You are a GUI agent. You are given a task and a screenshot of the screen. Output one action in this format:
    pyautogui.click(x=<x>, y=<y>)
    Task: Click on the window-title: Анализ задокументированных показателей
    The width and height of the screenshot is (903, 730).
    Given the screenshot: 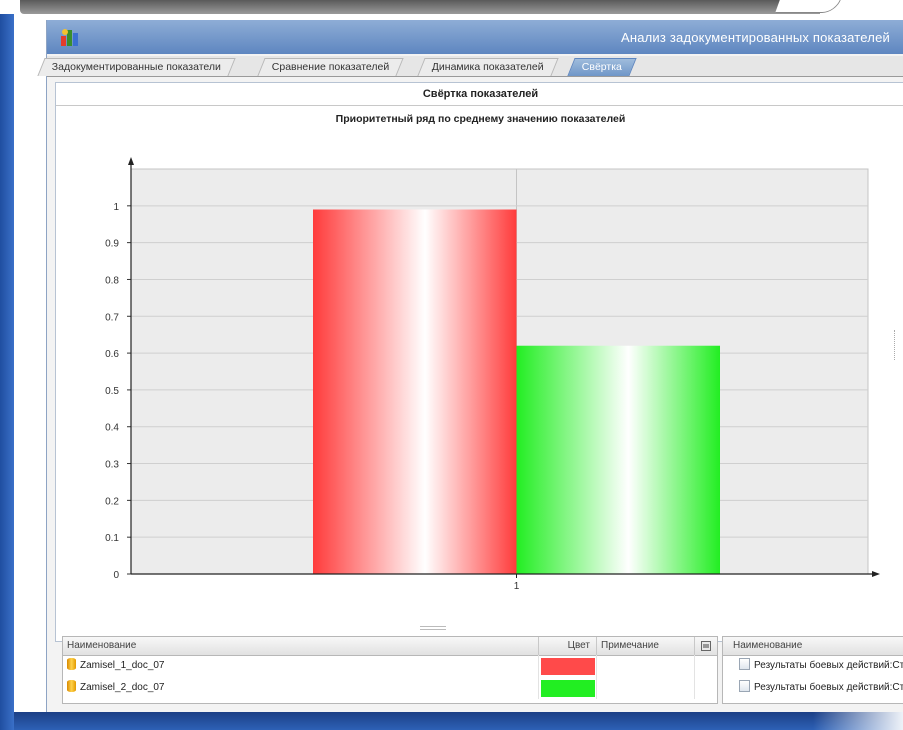 What is the action you would take?
    pyautogui.click(x=755, y=37)
    